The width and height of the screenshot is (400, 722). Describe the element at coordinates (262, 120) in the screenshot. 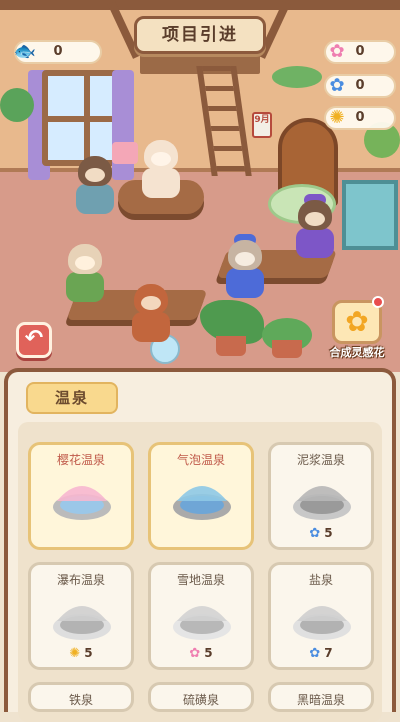

I see `calendar-label: 9月` at that location.